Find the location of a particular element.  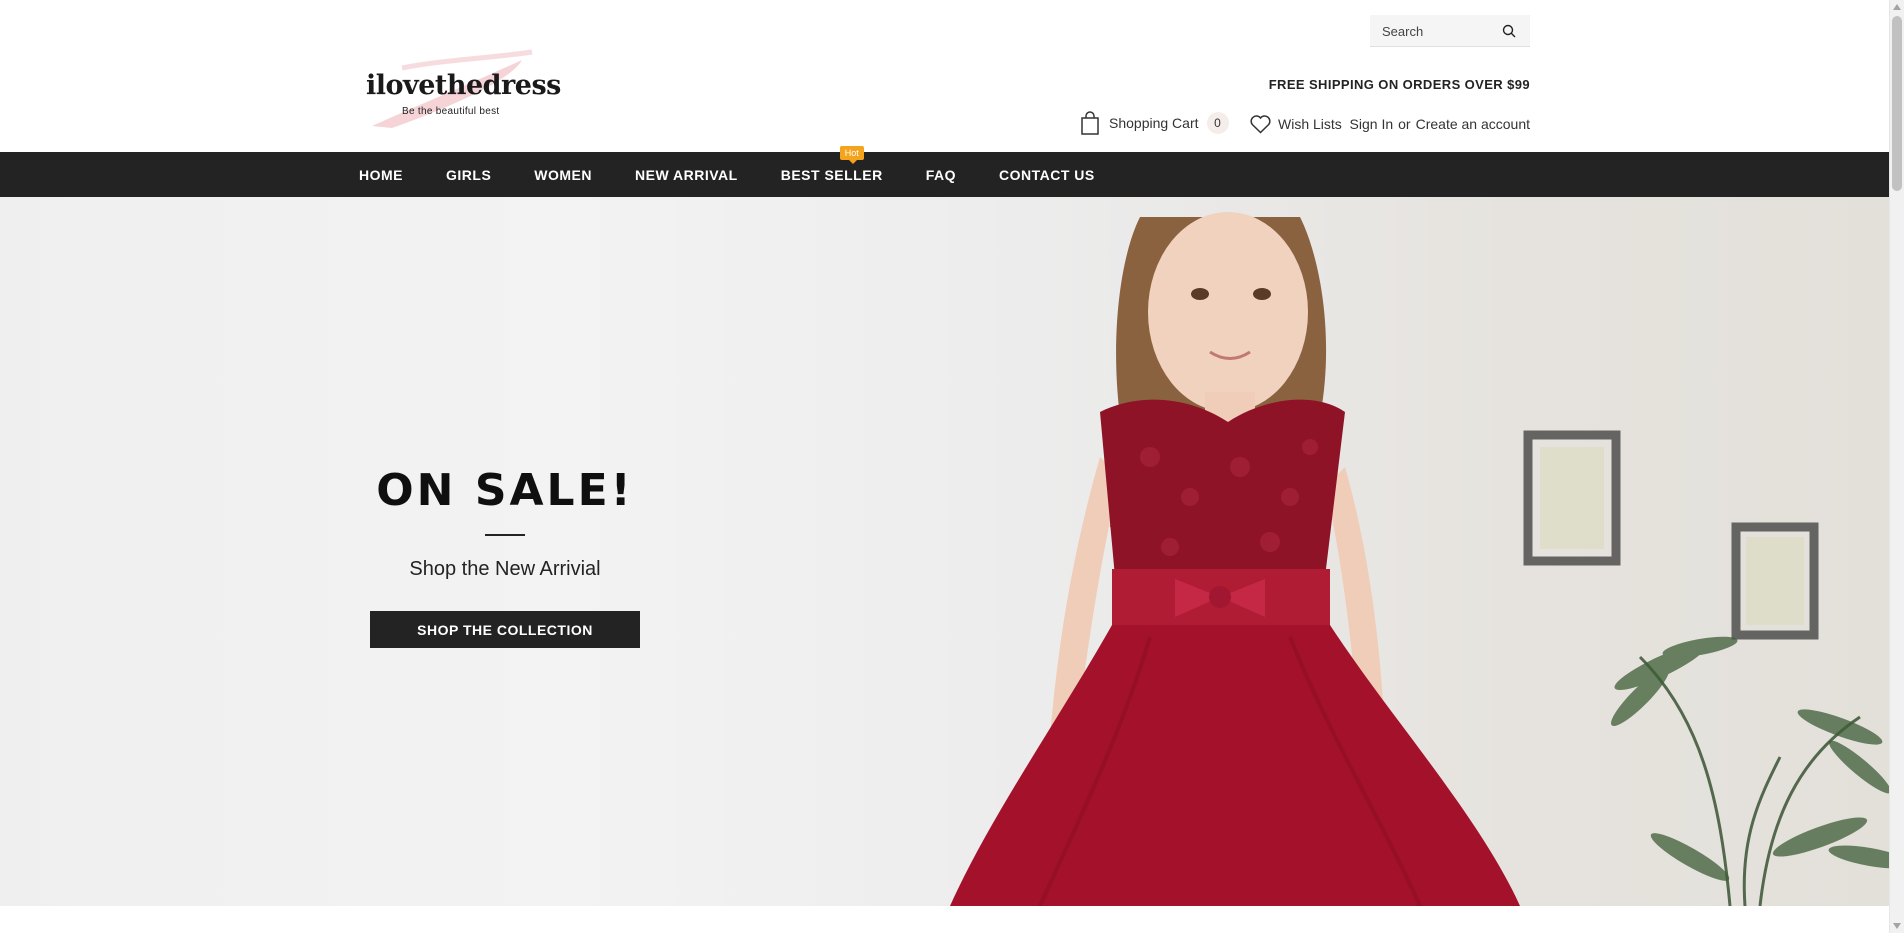

nav-item-contact-us: CONTACT US is located at coordinates (1047, 174).